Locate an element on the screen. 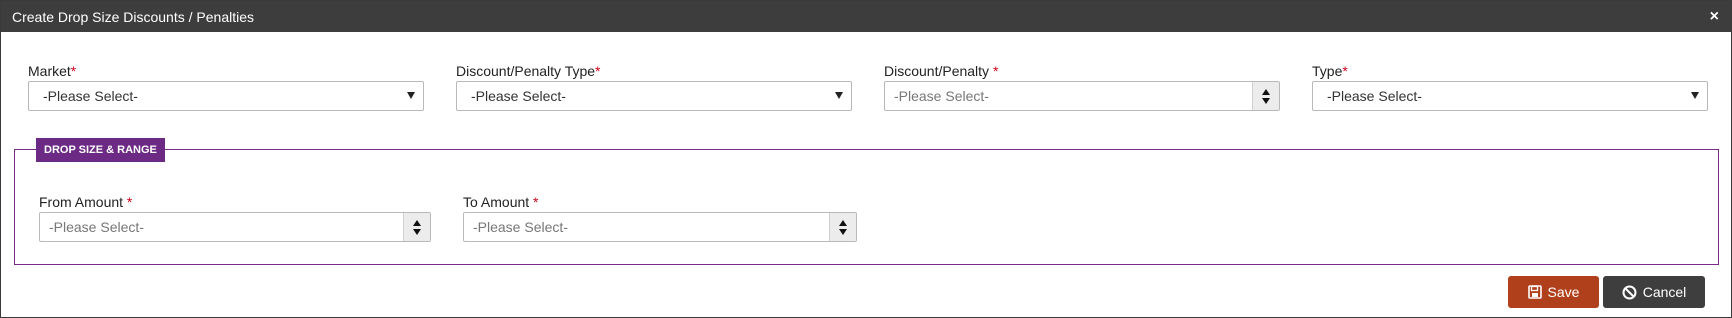 This screenshot has height=318, width=1732. type-select-value: -Please Select- is located at coordinates (1374, 96).